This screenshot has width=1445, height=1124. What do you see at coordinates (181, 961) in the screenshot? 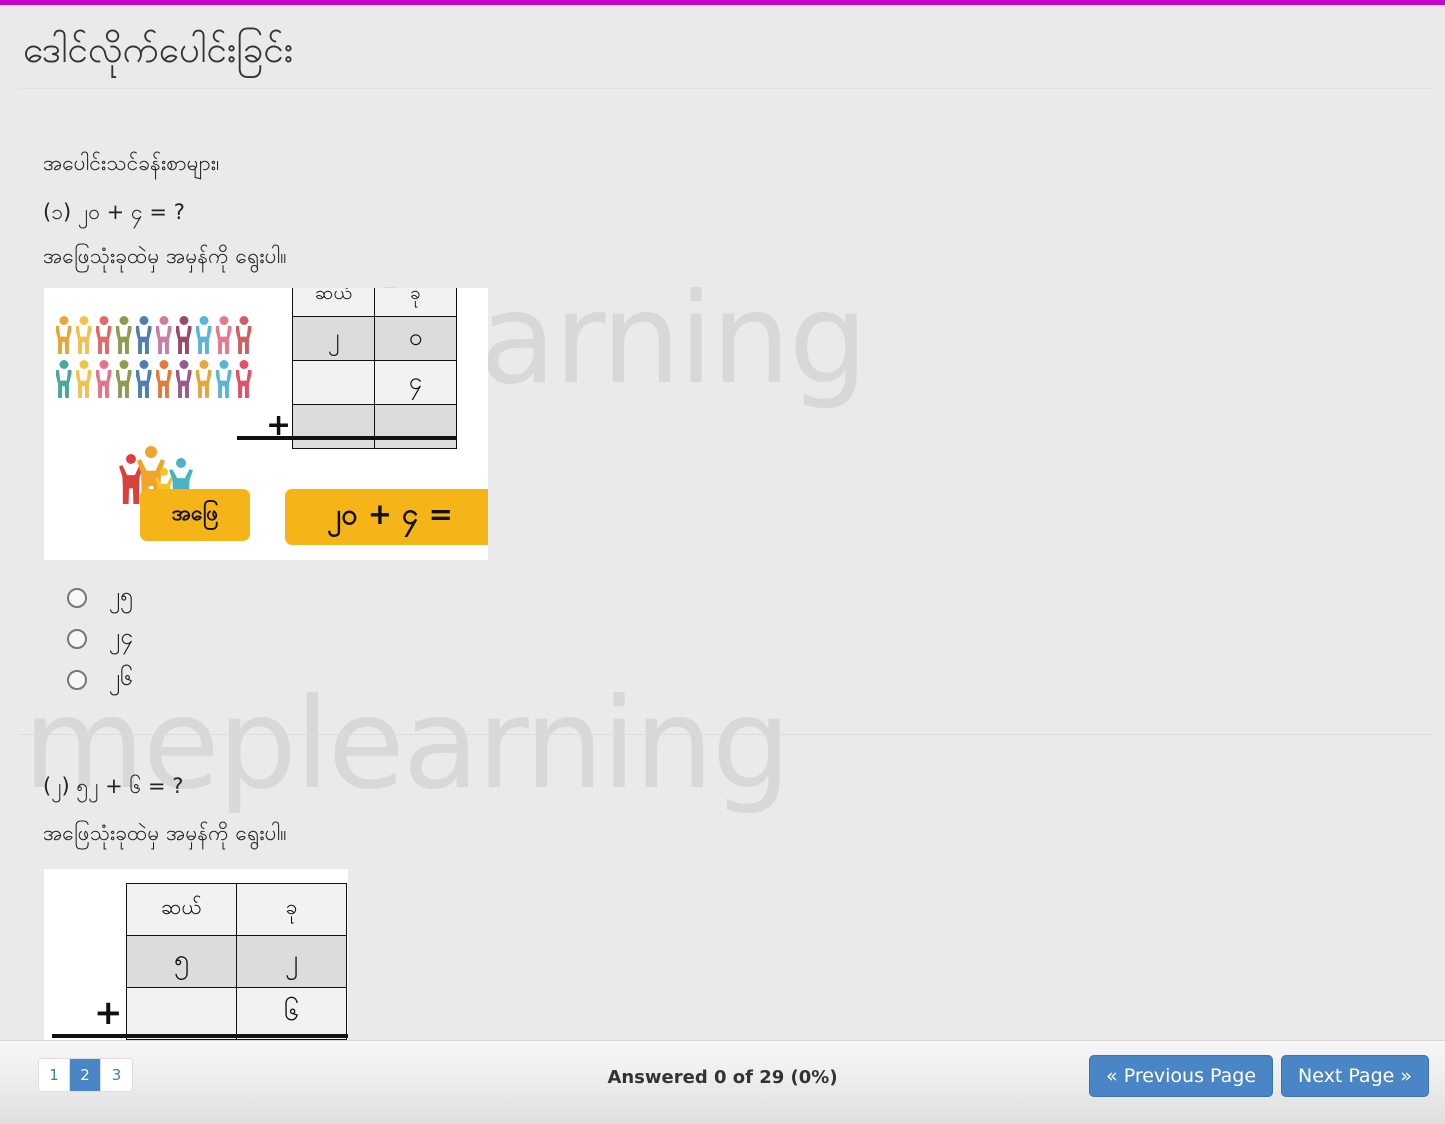
I see `cell-addend1-tens: ၅` at bounding box center [181, 961].